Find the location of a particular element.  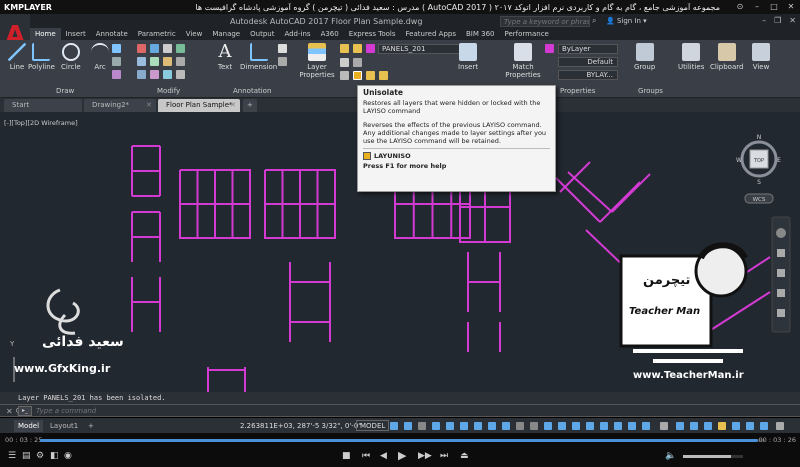

object-snap-tracking-icon is located at coordinates (492, 426).